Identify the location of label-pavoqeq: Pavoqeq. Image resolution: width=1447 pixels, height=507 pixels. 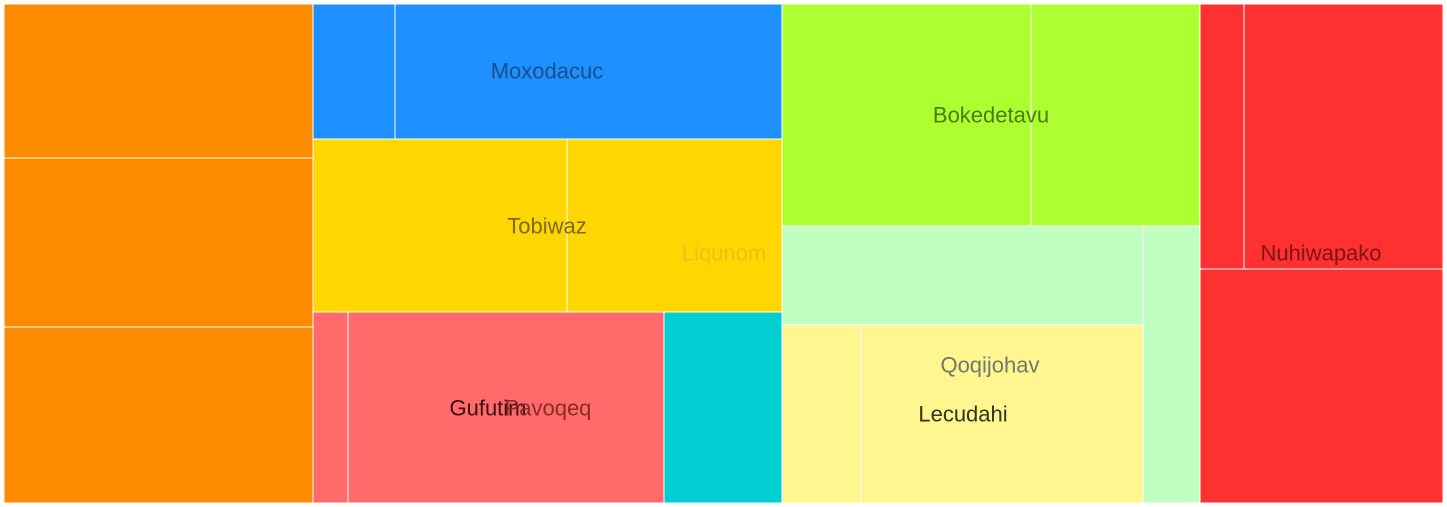
(548, 408).